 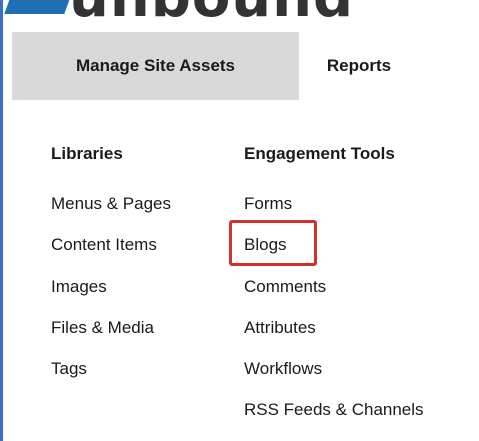 What do you see at coordinates (280, 328) in the screenshot?
I see `link-attributes: Attributes` at bounding box center [280, 328].